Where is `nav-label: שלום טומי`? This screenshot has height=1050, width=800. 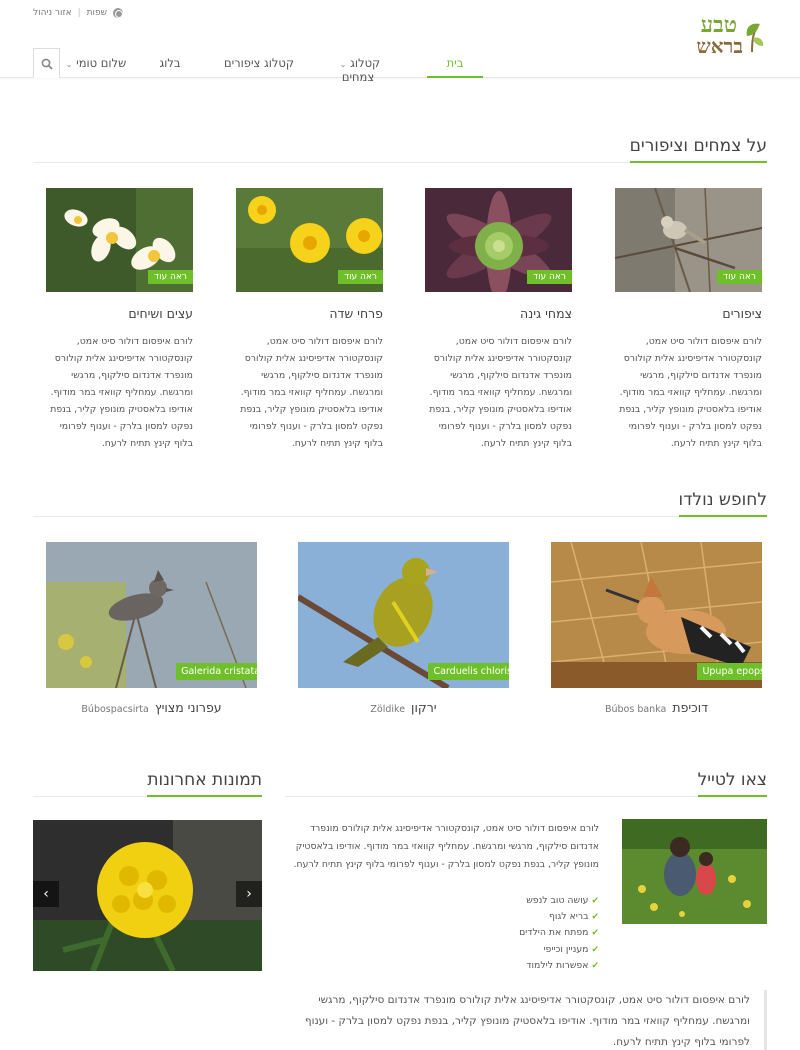
nav-label: שלום טומי is located at coordinates (101, 63).